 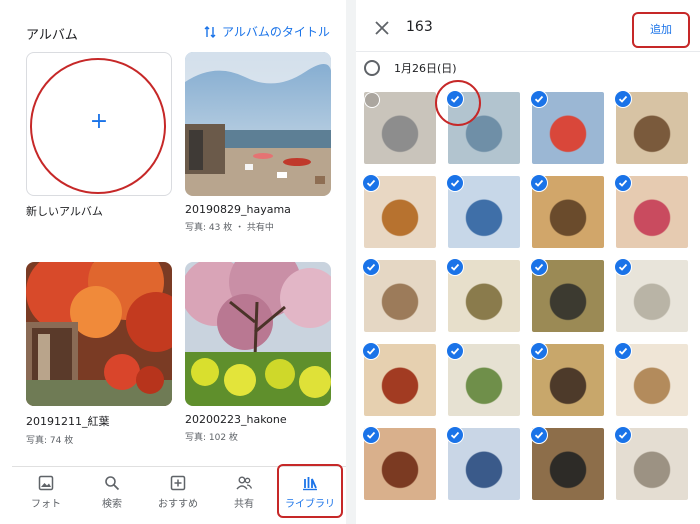 What do you see at coordinates (661, 30) in the screenshot?
I see `add-button: 追加` at bounding box center [661, 30].